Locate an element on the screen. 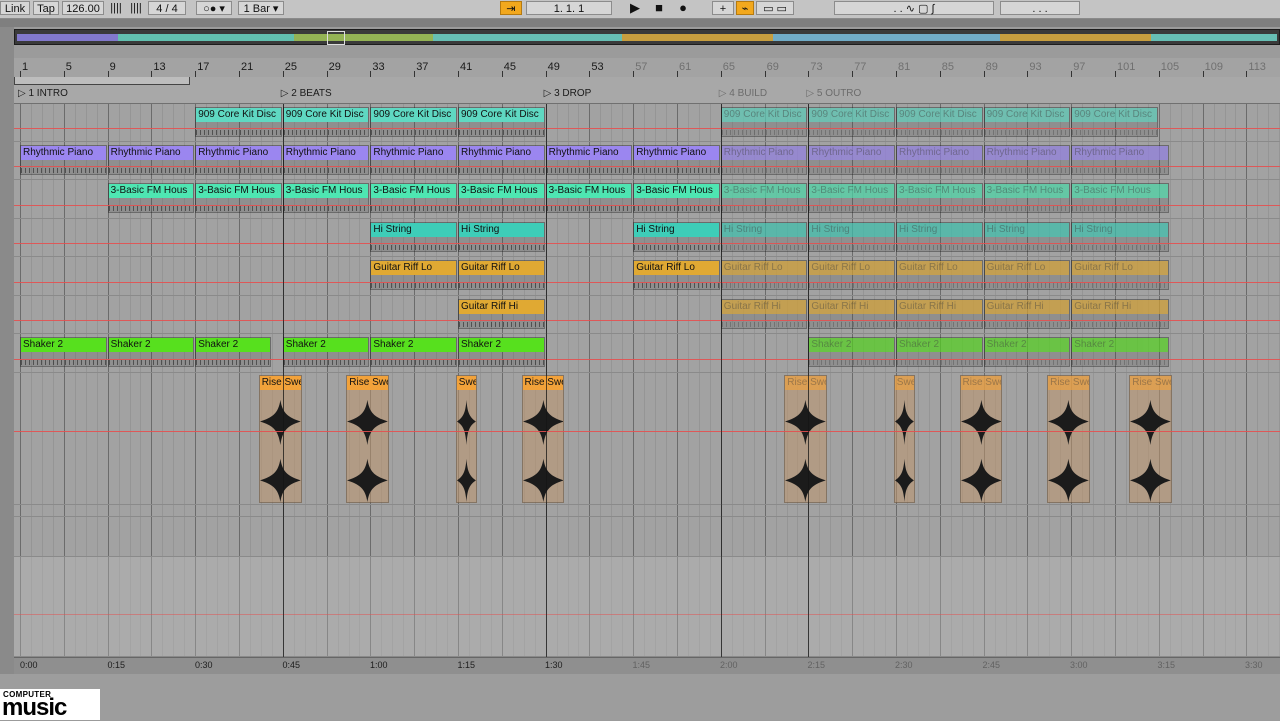  capture-icon: ▭ ▭ is located at coordinates (775, 8).